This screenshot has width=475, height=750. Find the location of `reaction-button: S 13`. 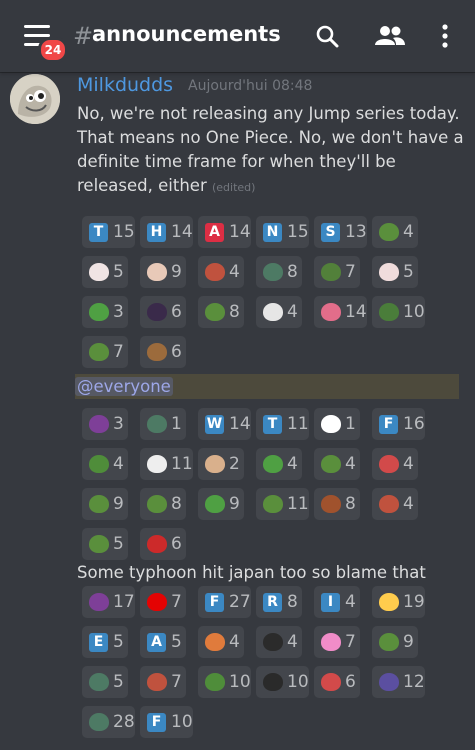

reaction-button: S 13 is located at coordinates (340, 232).